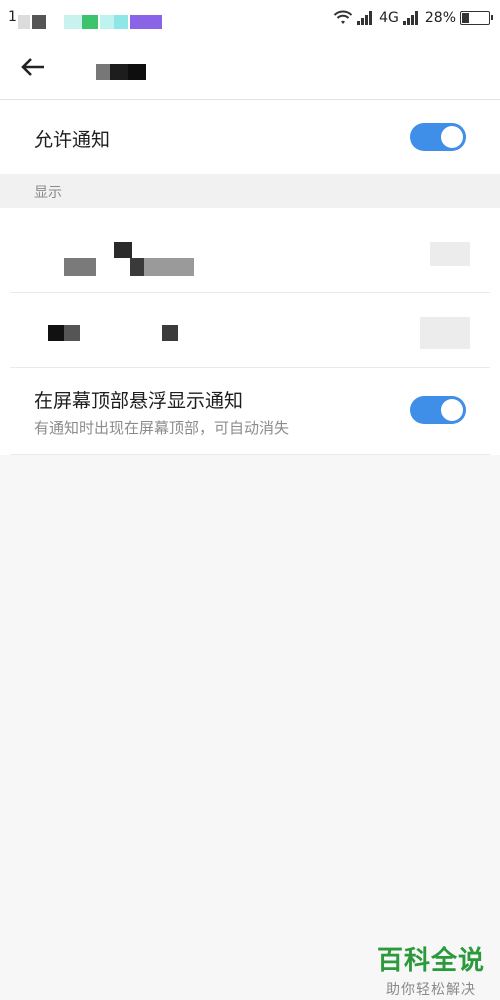  Describe the element at coordinates (431, 990) in the screenshot. I see `watermark-subtitle: 助你轻松解决` at that location.